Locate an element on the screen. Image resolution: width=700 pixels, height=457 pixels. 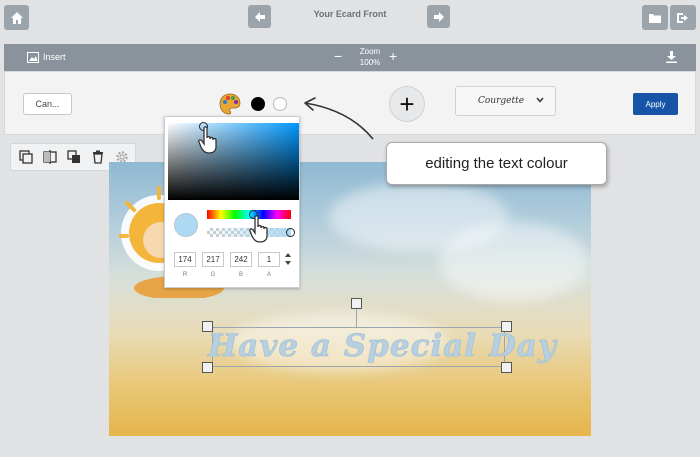
exit-button is located at coordinates (683, 17).